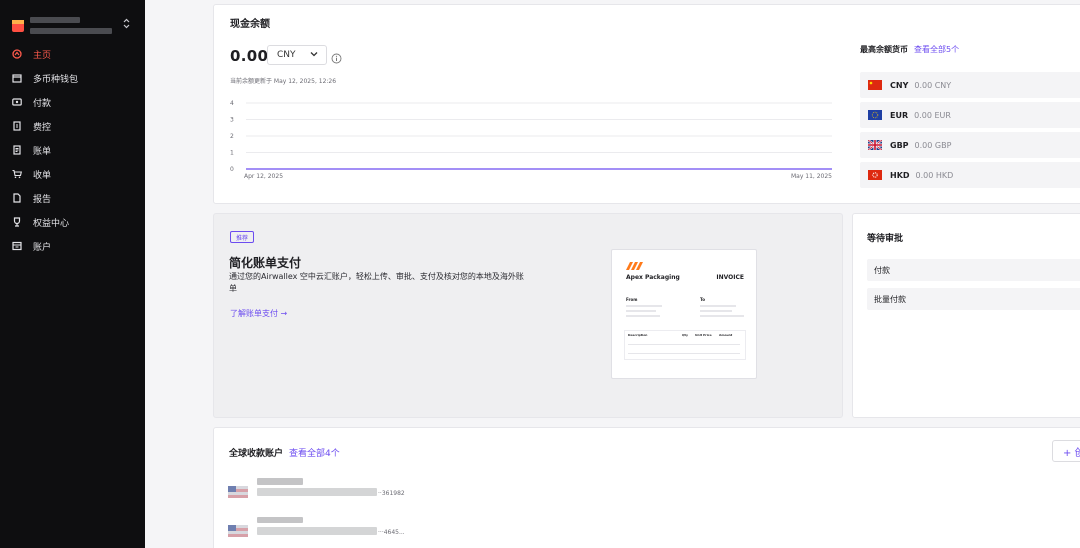  I want to click on sidebar-item-expense: 费控, so click(72, 126).